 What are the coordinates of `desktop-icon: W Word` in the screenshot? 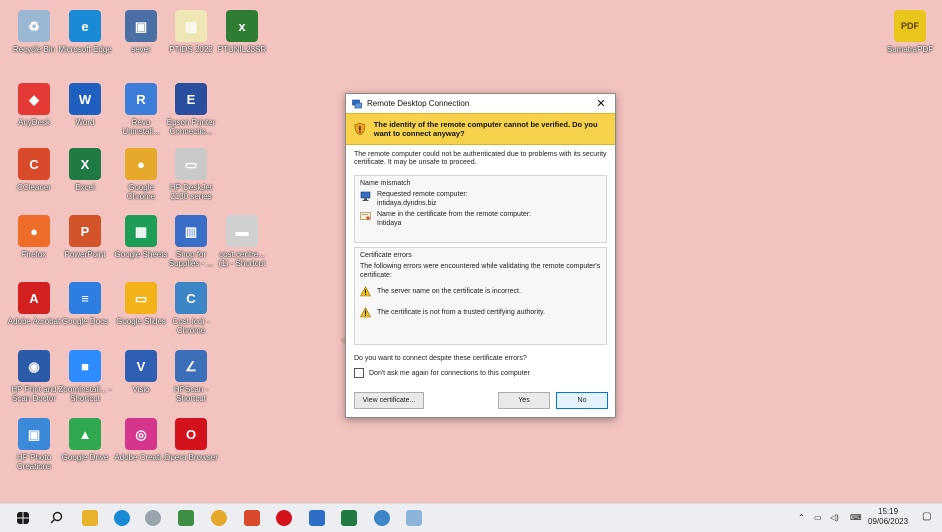 It's located at (85, 105).